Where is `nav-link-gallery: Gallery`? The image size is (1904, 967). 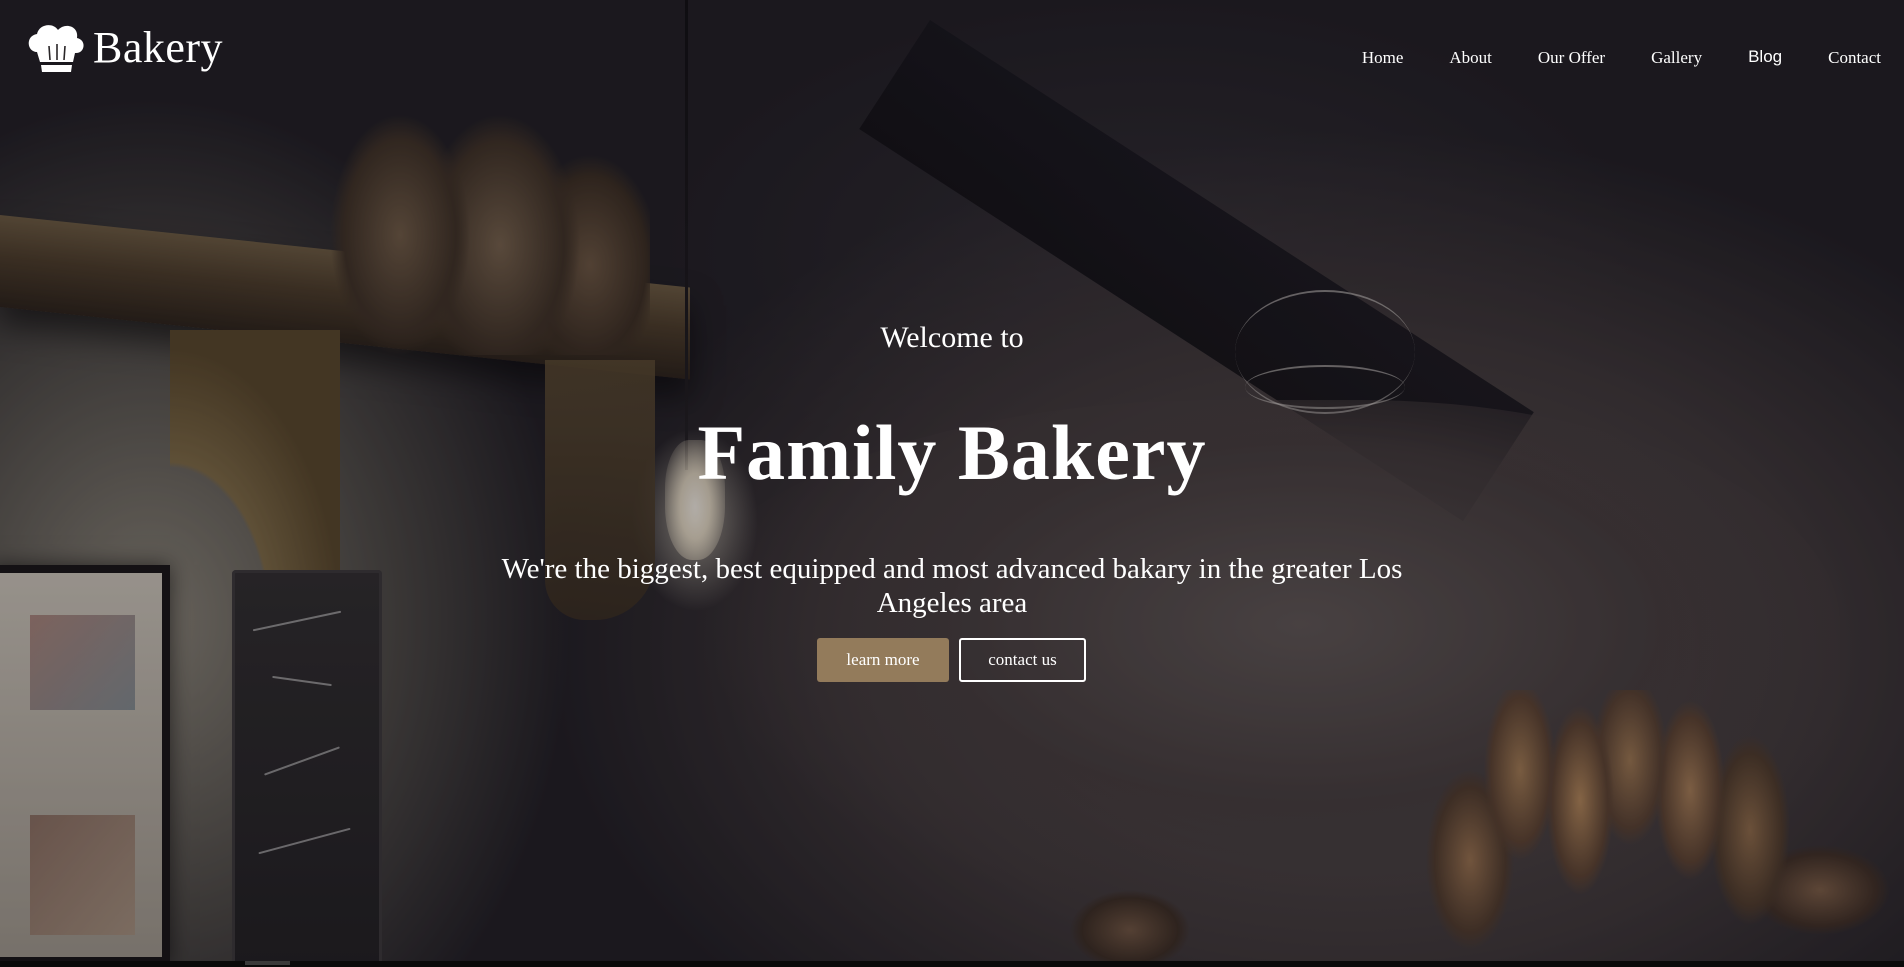
nav-link-gallery: Gallery is located at coordinates (1676, 58).